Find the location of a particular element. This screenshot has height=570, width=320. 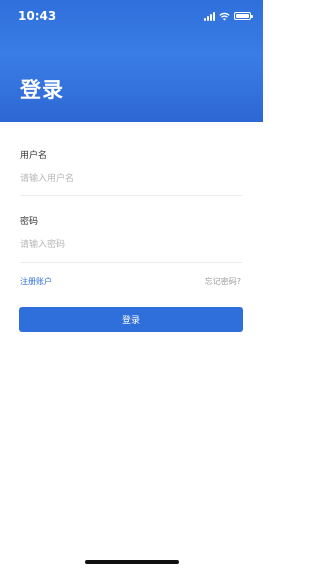

username-label: 用户名 is located at coordinates (34, 156).